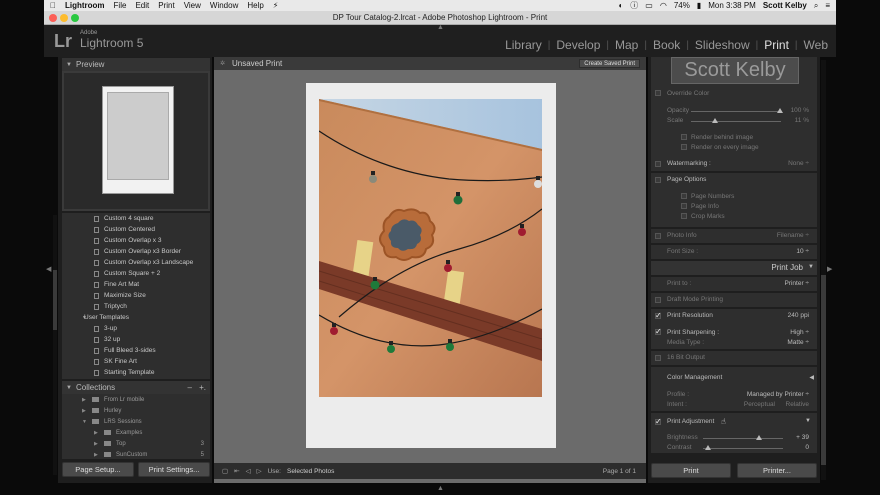  Describe the element at coordinates (722, 45) in the screenshot. I see `module-slideshow: Slideshow` at that location.